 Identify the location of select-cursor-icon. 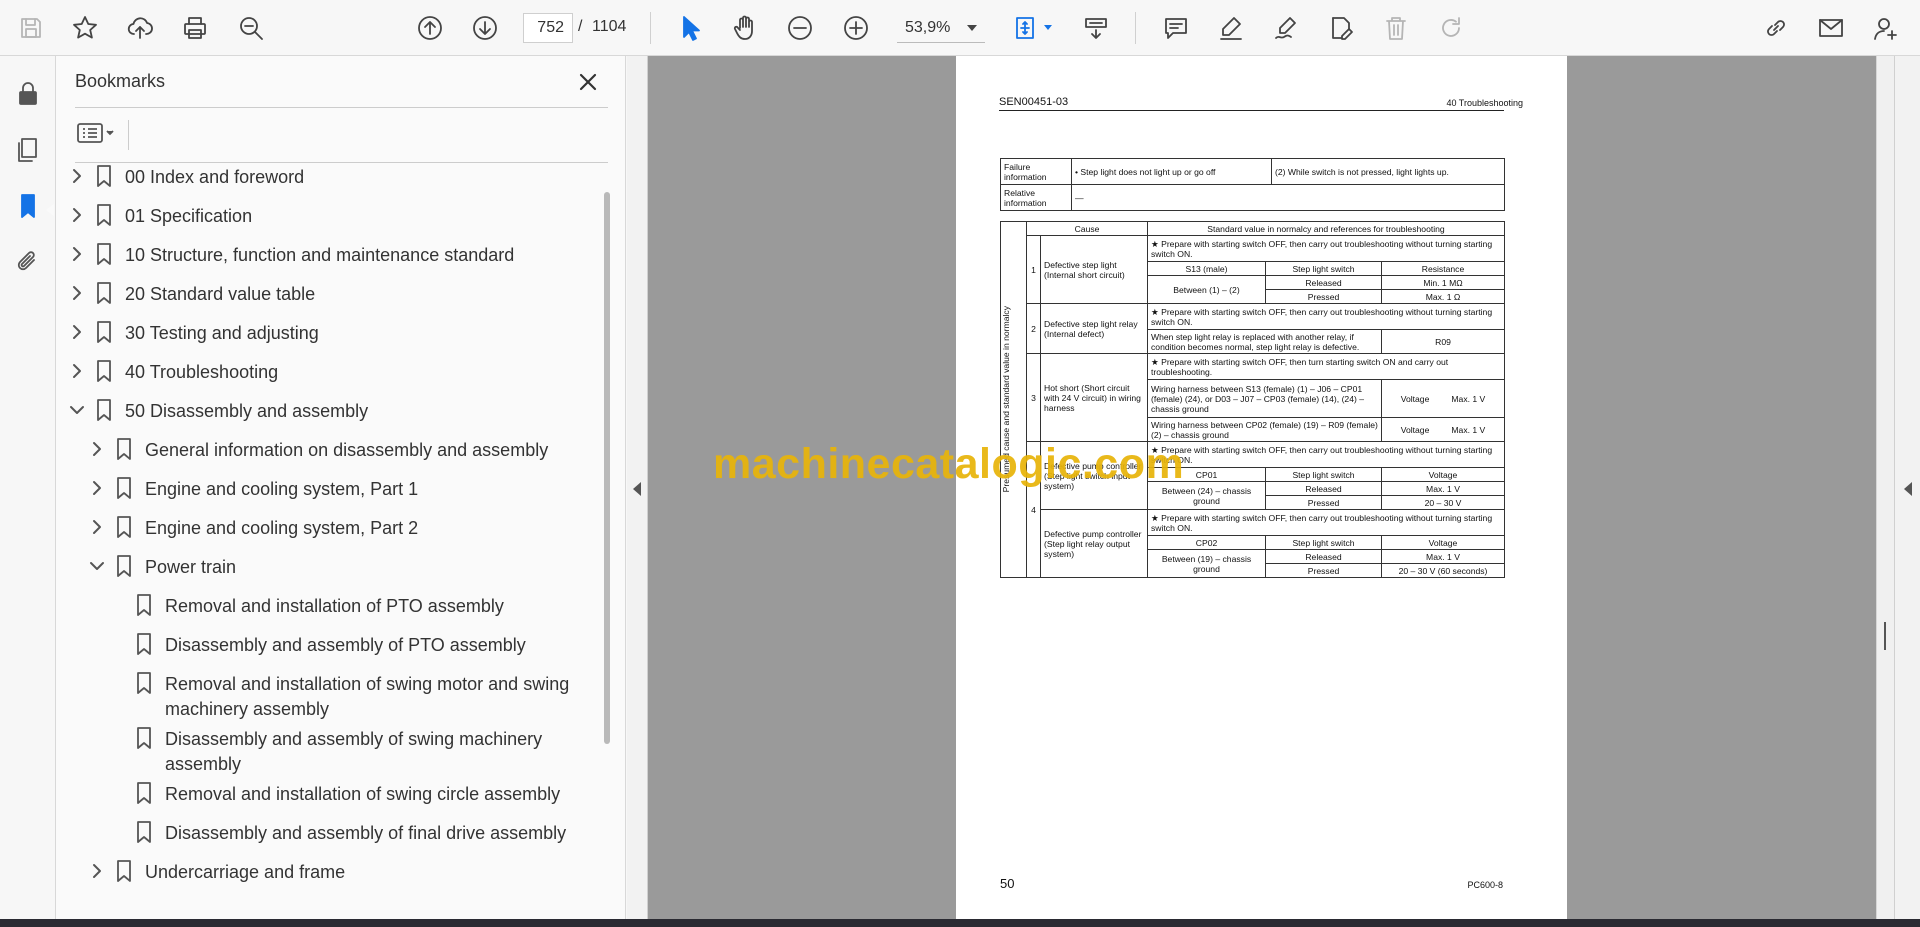
(690, 28).